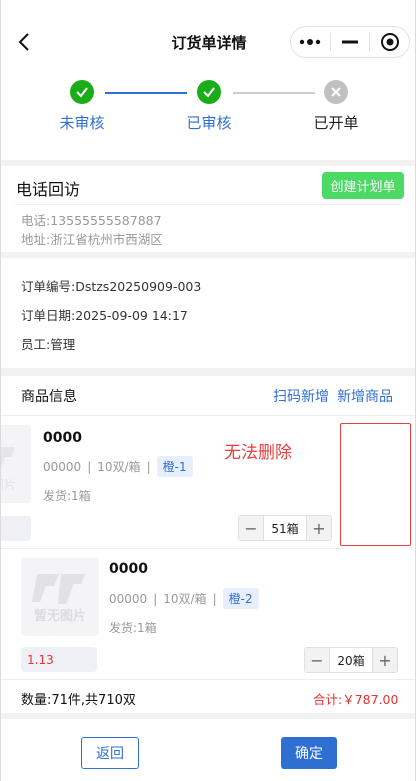 Image resolution: width=416 pixels, height=781 pixels. What do you see at coordinates (48, 344) in the screenshot?
I see `order-staff: 员工:管理` at bounding box center [48, 344].